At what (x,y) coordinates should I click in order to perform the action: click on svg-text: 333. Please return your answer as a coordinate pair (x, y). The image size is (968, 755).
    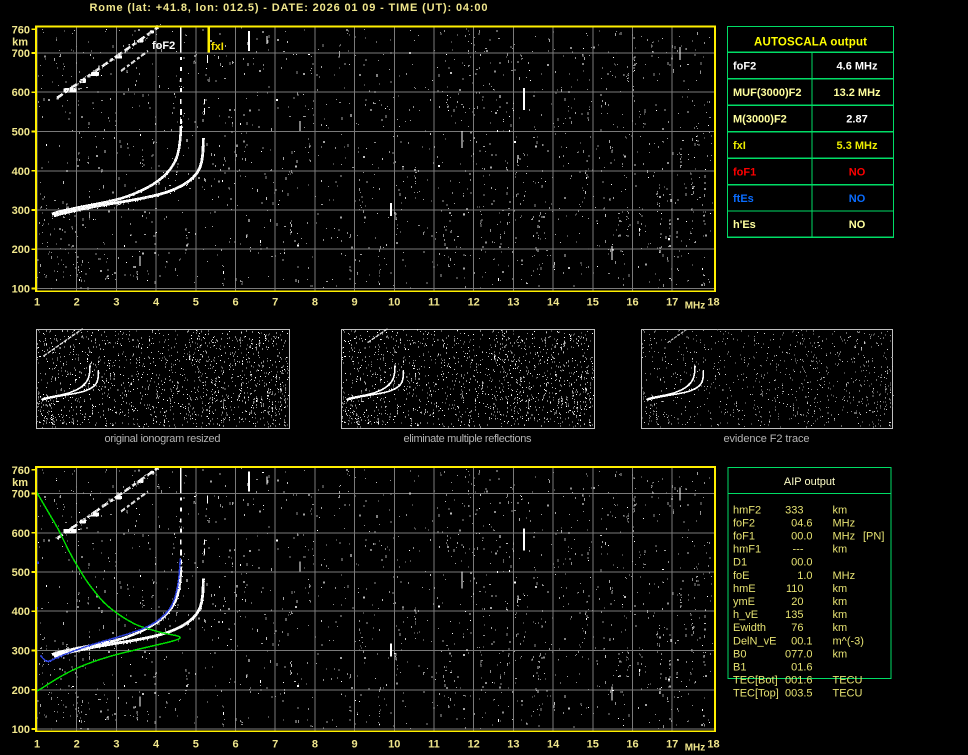
    Looking at the image, I should click on (794, 510).